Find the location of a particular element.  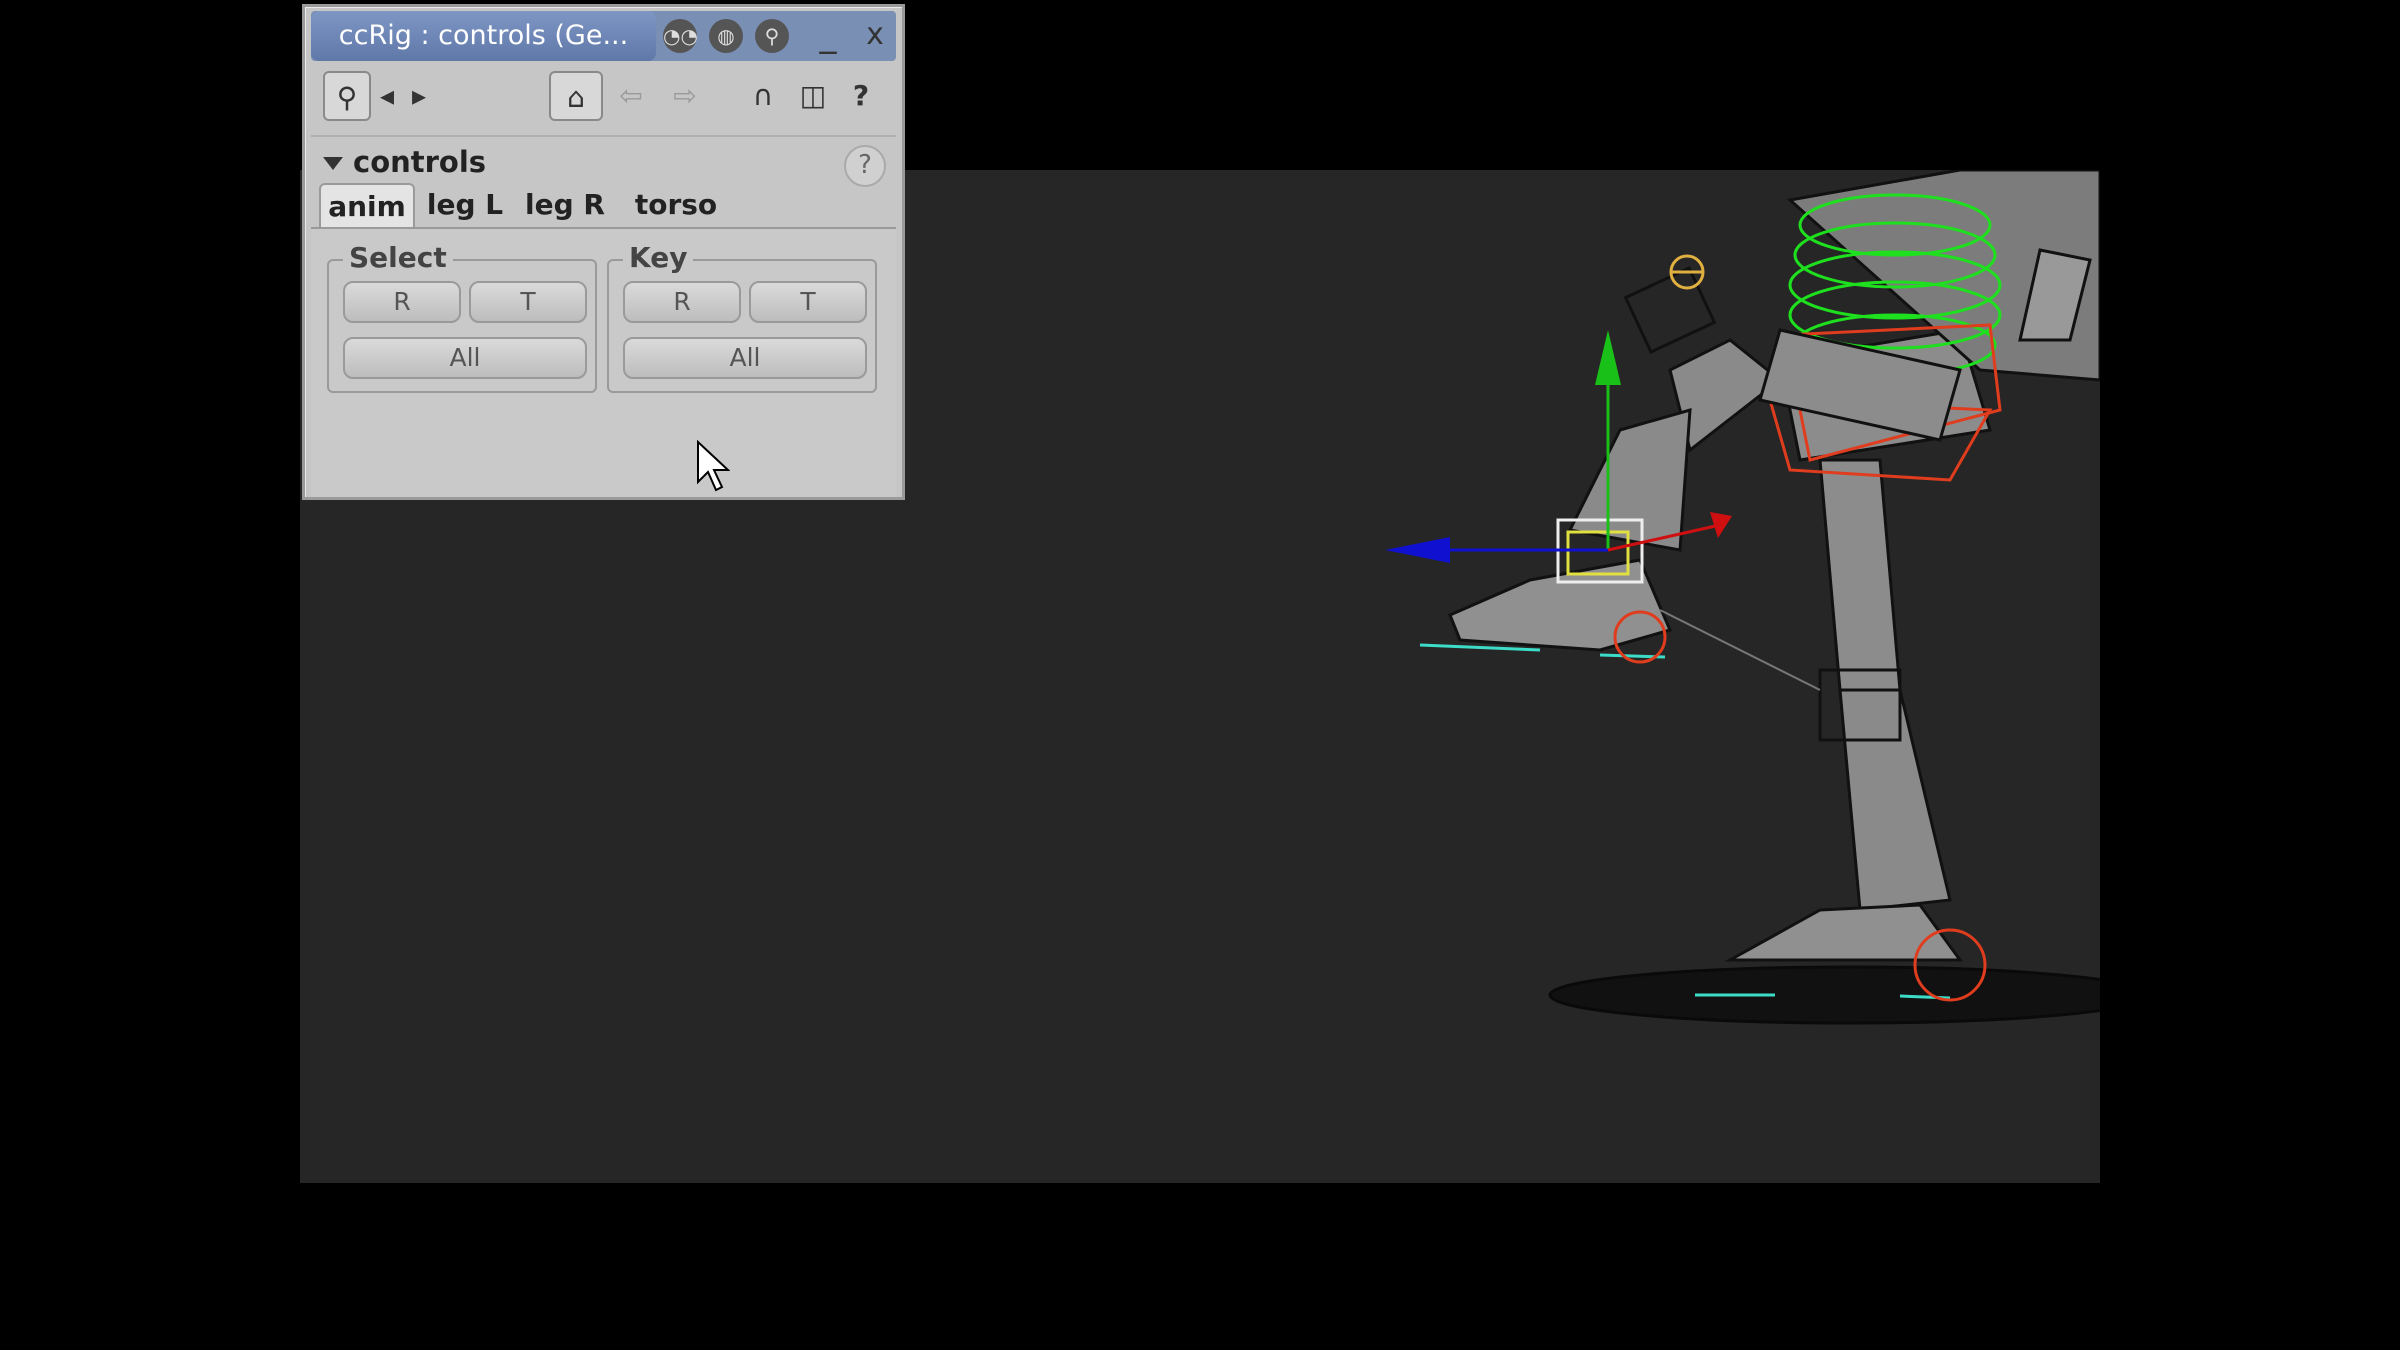

next-button: ▸ is located at coordinates (419, 96).